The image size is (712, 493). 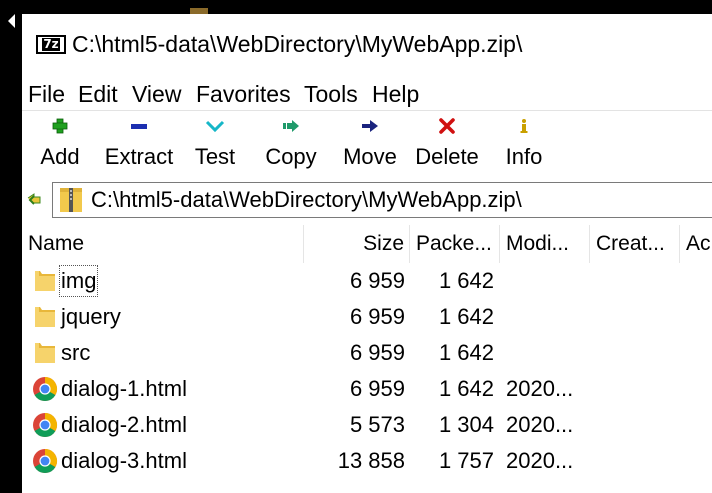 I want to click on test-button: Test, so click(x=215, y=144).